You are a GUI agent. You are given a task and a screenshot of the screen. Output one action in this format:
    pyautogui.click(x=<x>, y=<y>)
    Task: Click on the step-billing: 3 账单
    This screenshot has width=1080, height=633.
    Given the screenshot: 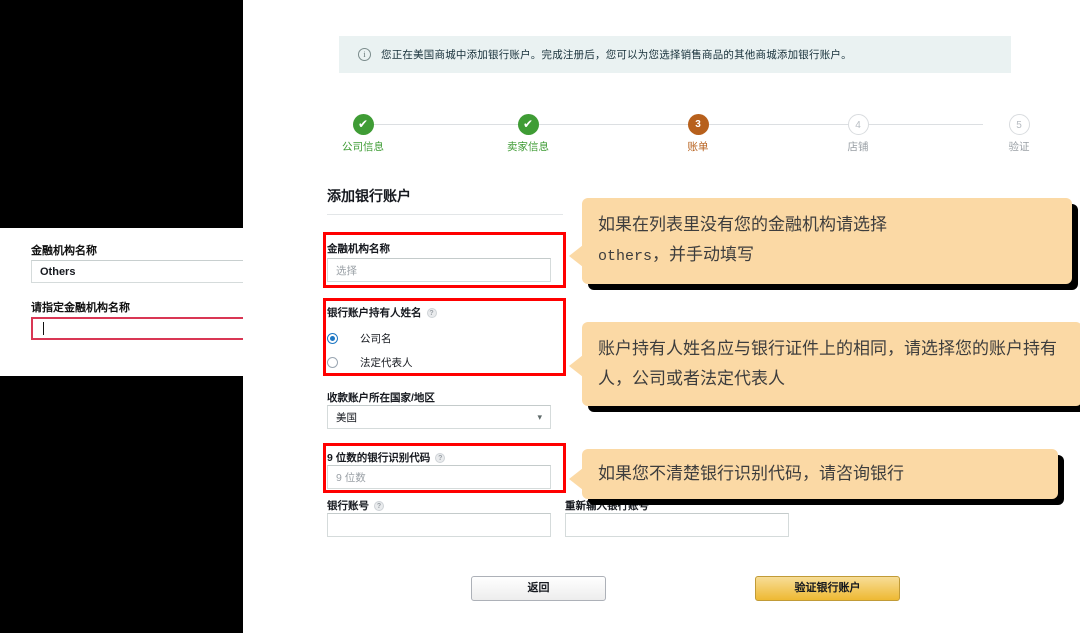 What is the action you would take?
    pyautogui.click(x=698, y=134)
    